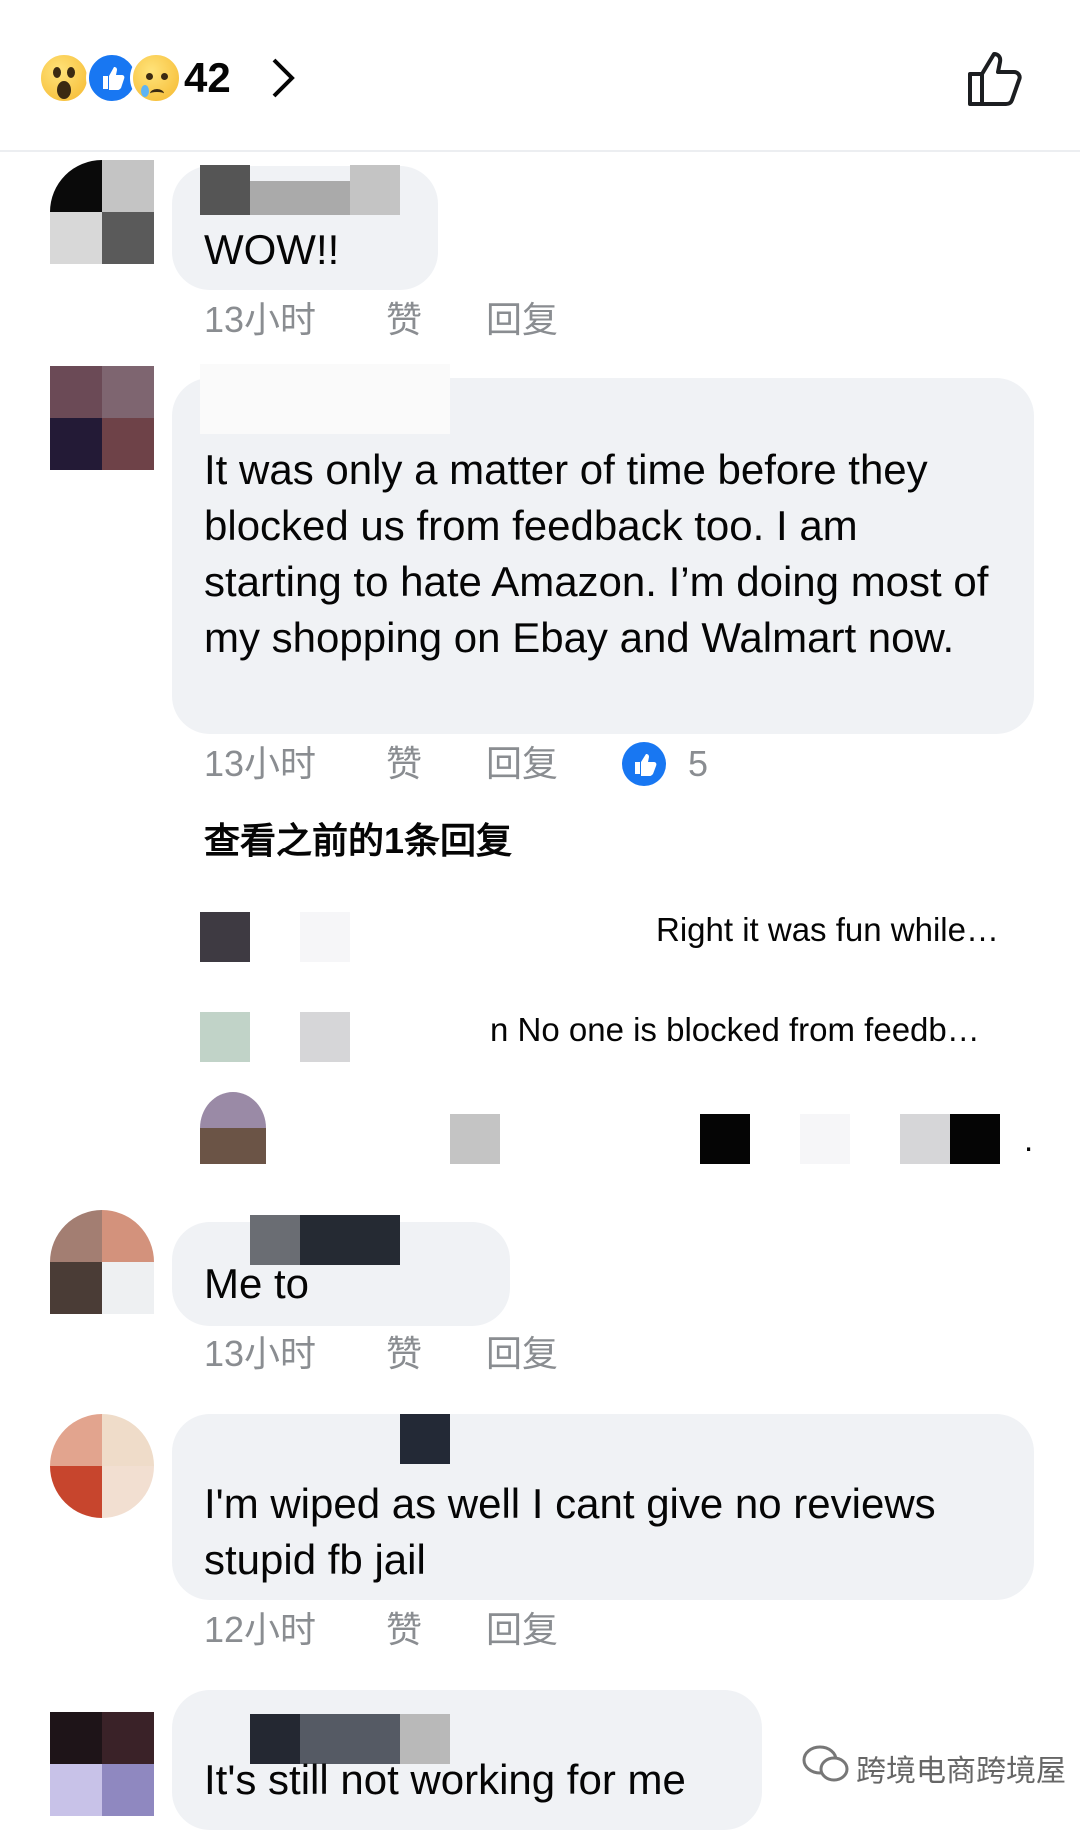  I want to click on sad-reaction-icon, so click(156, 78).